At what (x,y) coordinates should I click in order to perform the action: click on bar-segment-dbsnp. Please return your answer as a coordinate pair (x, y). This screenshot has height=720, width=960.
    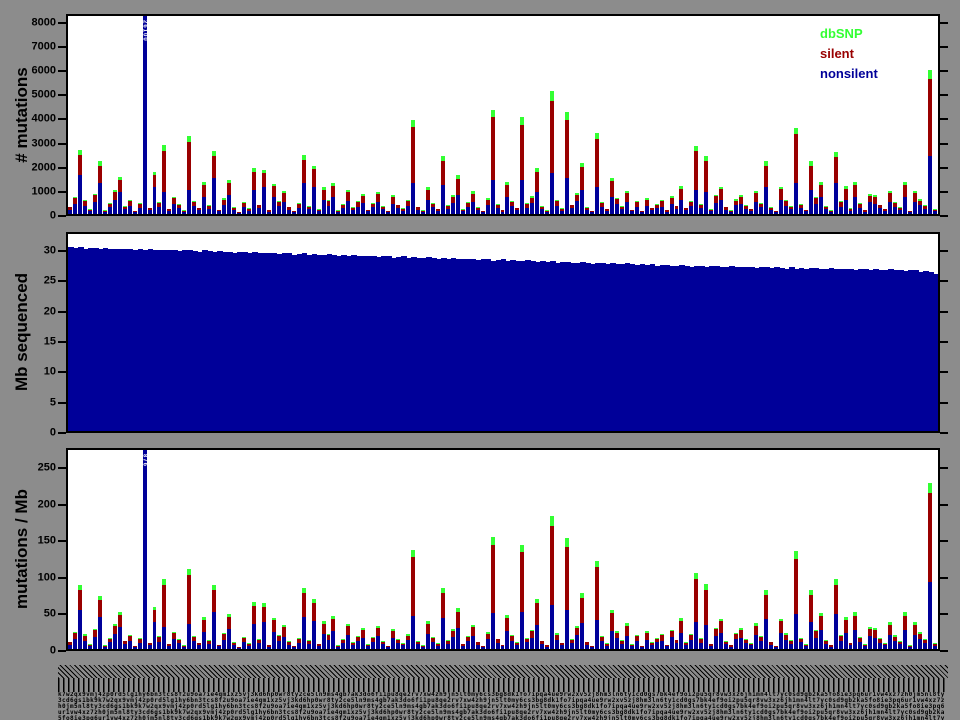
    Looking at the image, I should click on (930, 74).